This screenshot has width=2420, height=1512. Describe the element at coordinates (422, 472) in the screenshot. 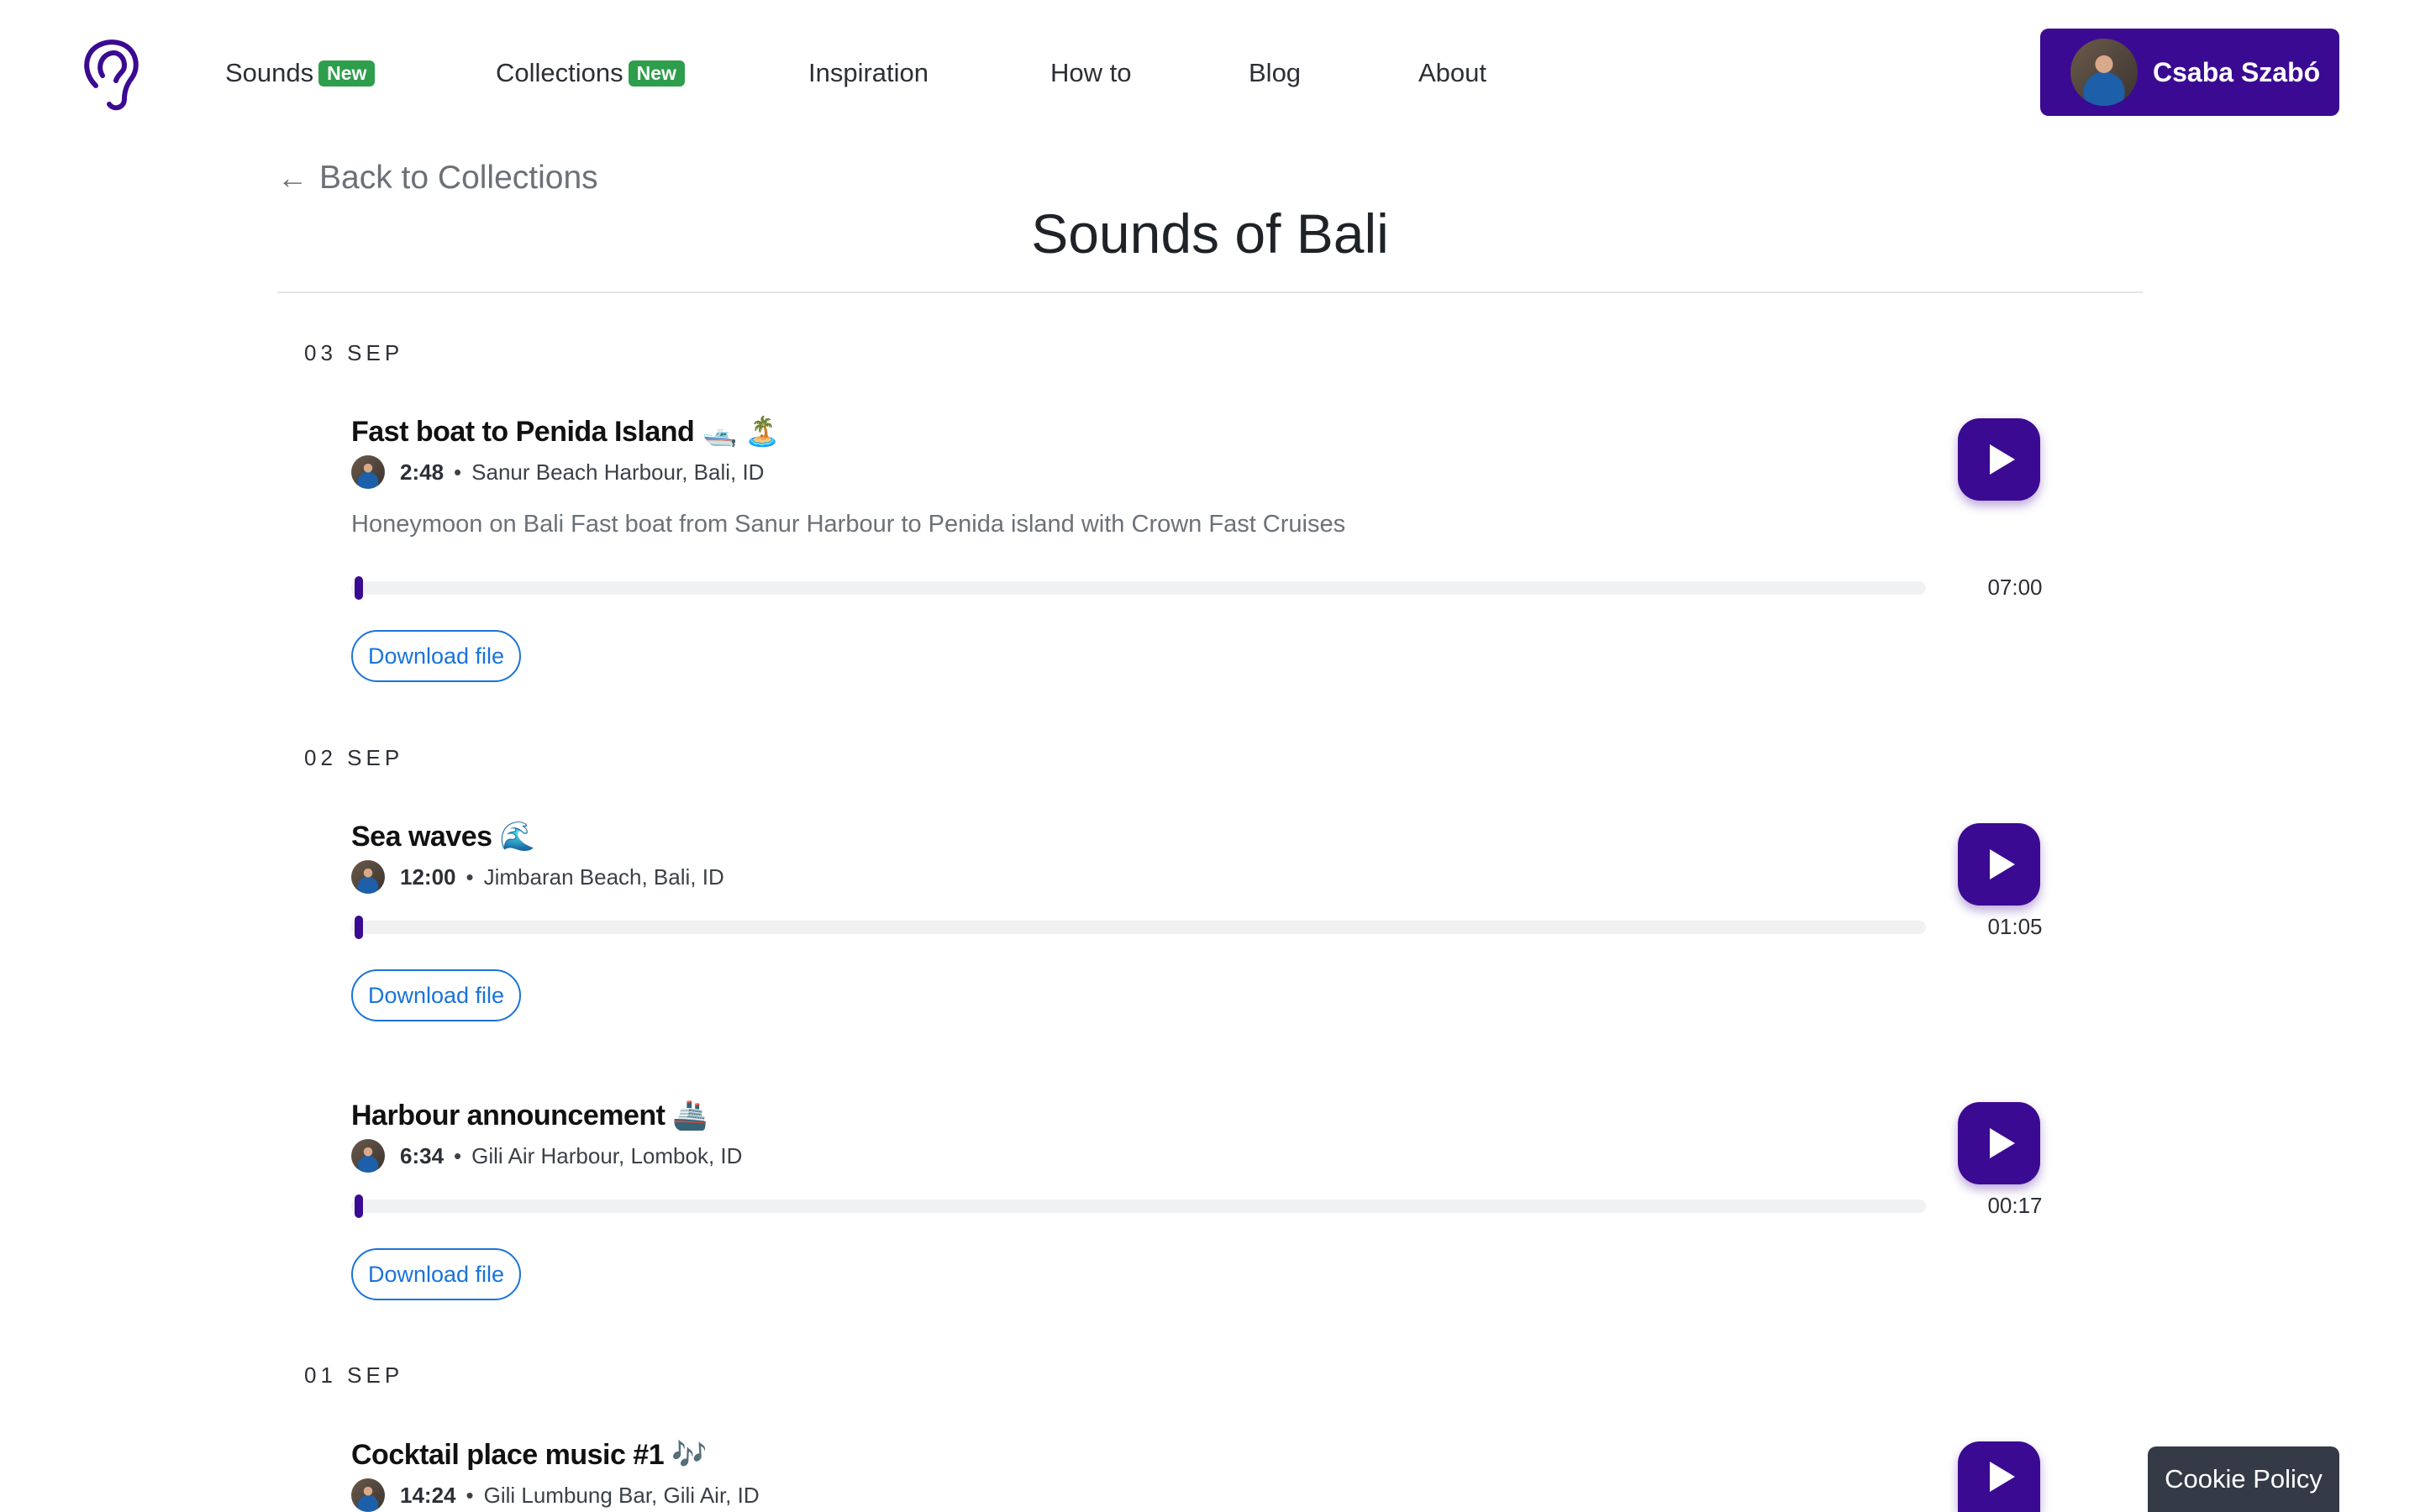

I see `sound-time: 2:48` at that location.